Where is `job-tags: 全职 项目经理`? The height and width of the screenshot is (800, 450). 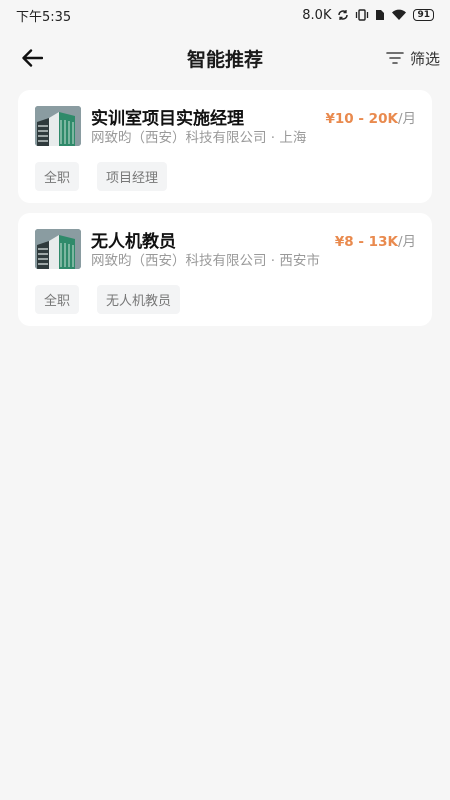
job-tags: 全职 项目经理 is located at coordinates (101, 176).